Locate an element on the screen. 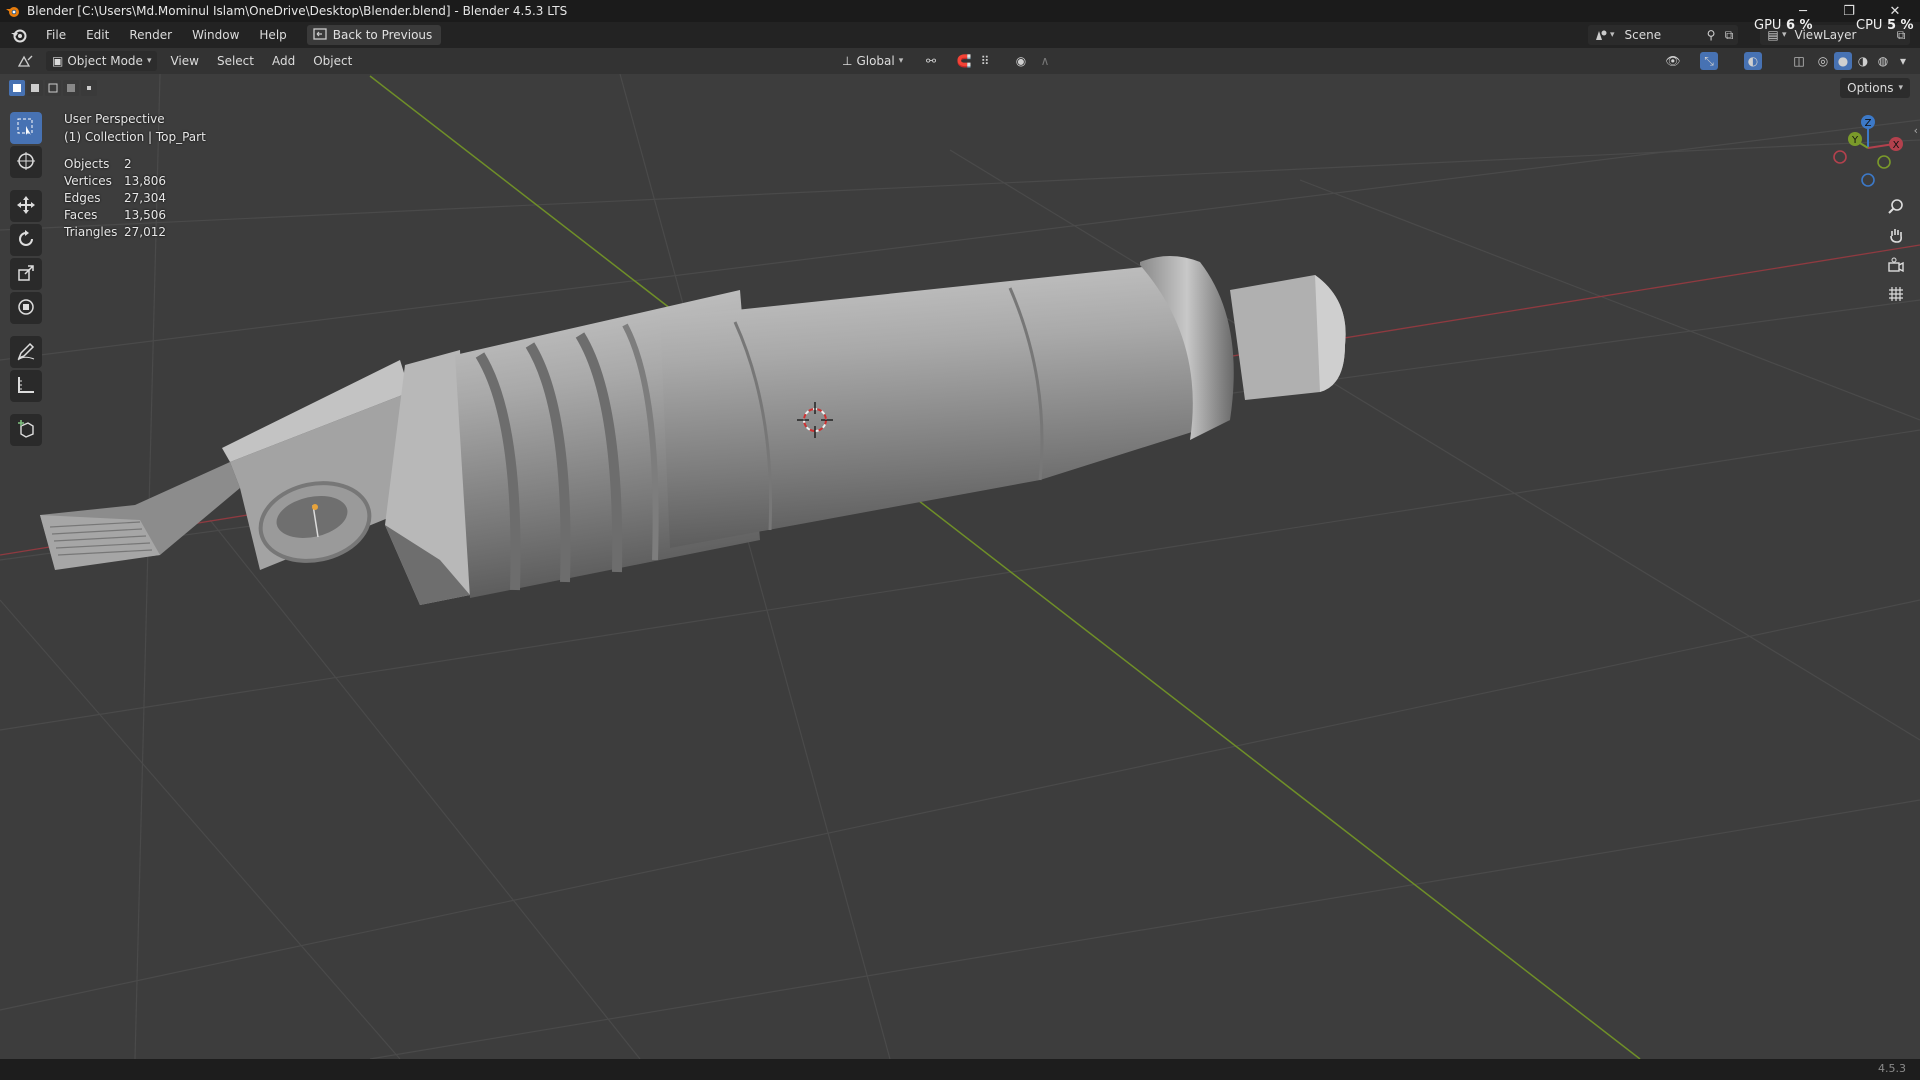  solid-shading-icon: ● is located at coordinates (1843, 61).